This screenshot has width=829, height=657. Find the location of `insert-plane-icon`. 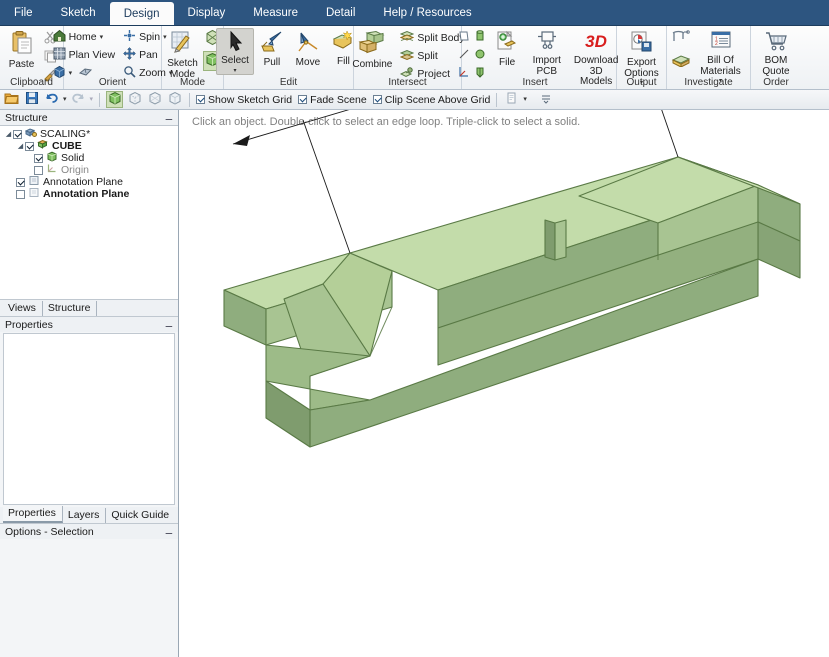

insert-plane-icon is located at coordinates (464, 37).